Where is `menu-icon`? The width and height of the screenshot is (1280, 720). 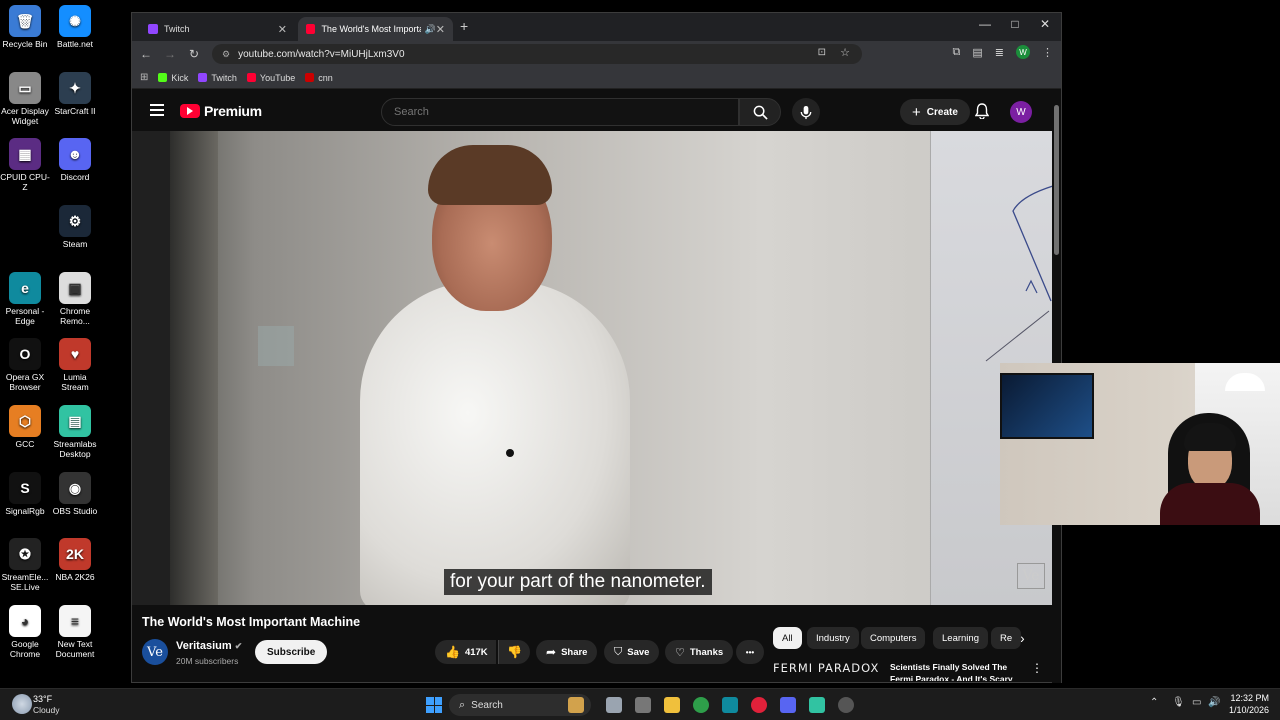 menu-icon is located at coordinates (157, 111).